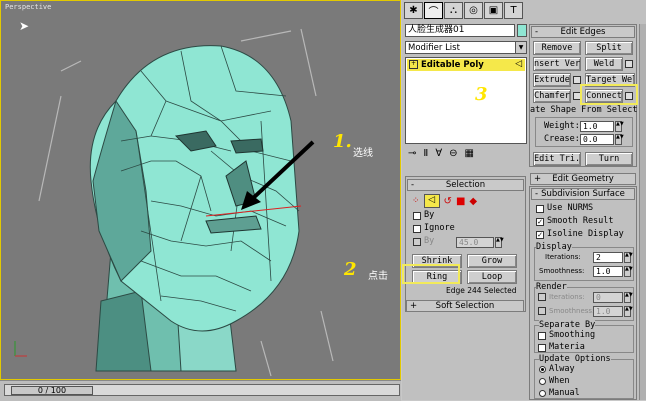 The height and width of the screenshot is (401, 646). I want to click on time-slider: 0 / 100, so click(202, 390).